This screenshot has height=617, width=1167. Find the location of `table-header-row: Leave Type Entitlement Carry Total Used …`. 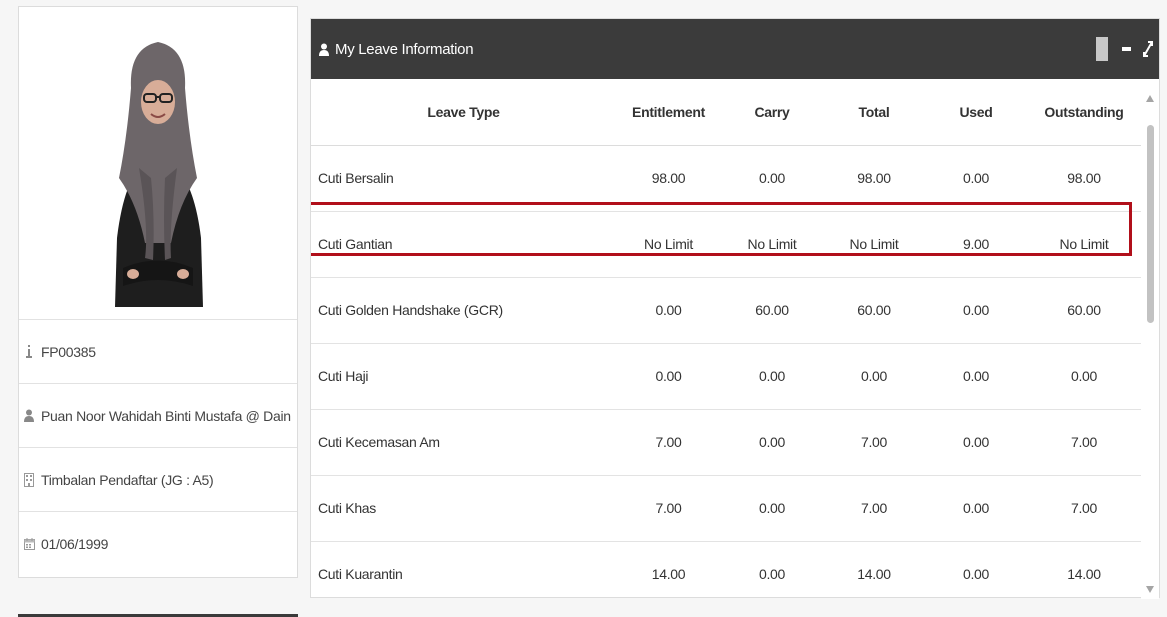

table-header-row: Leave Type Entitlement Carry Total Used … is located at coordinates (726, 112).